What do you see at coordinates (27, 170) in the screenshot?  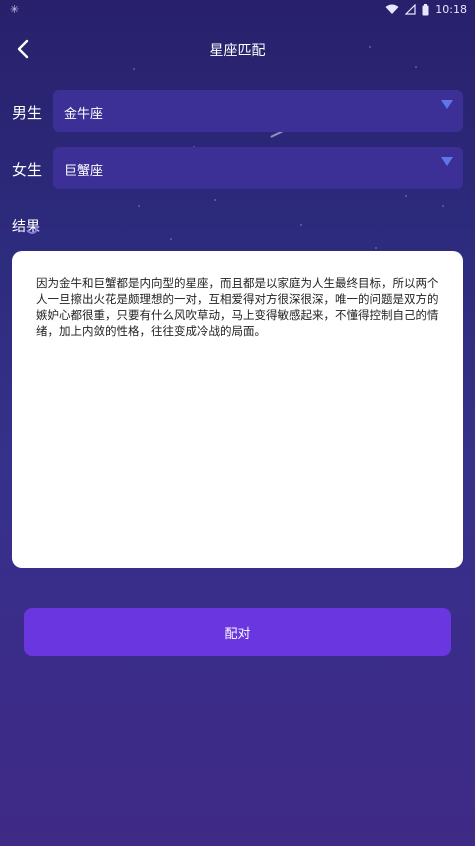 I see `female-label: 女生` at bounding box center [27, 170].